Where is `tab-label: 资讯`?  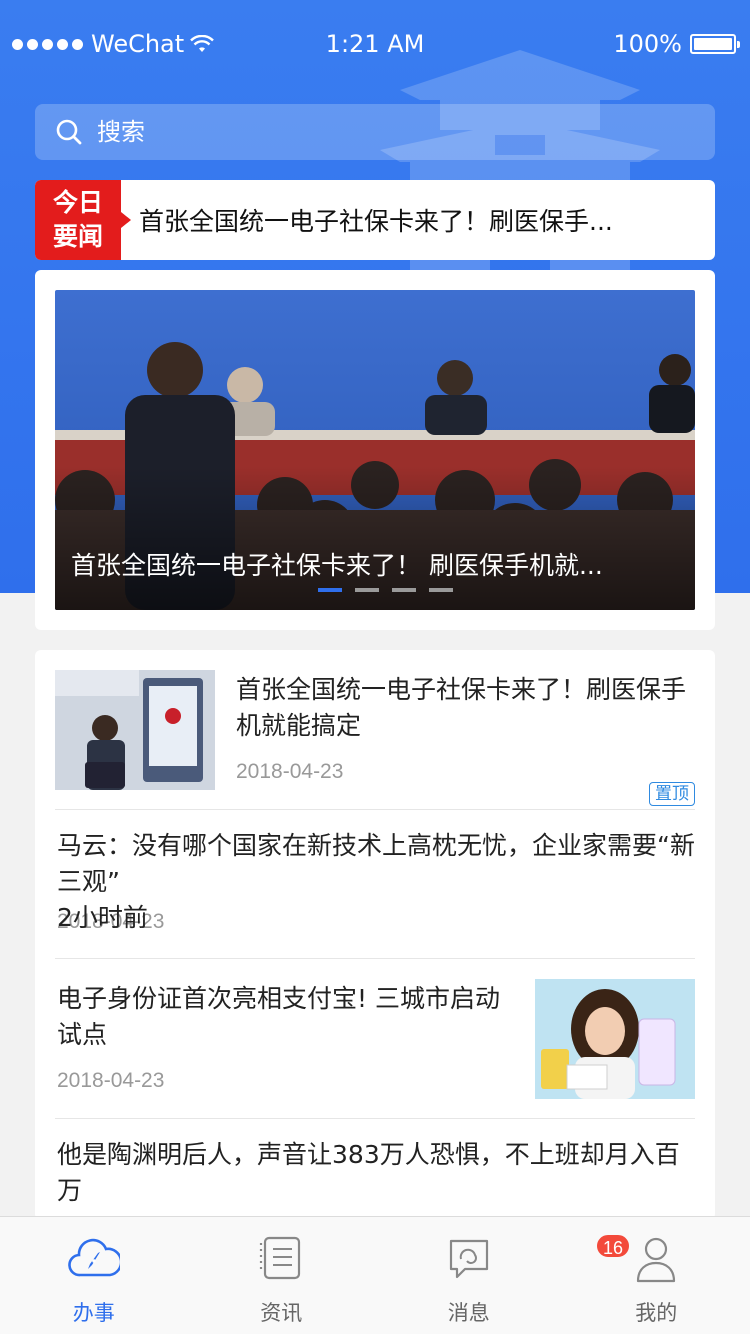
tab-label: 资讯 is located at coordinates (281, 1313).